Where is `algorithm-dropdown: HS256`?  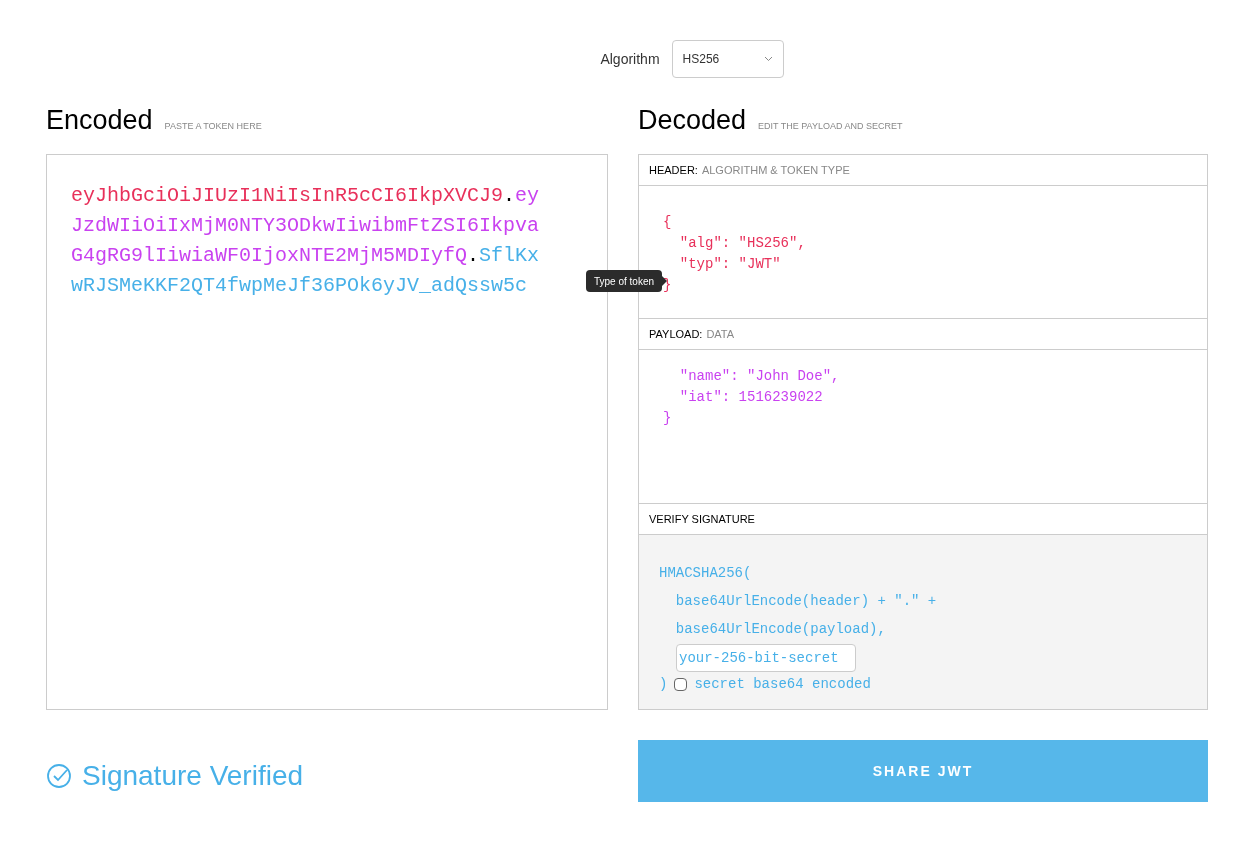 algorithm-dropdown: HS256 is located at coordinates (727, 59).